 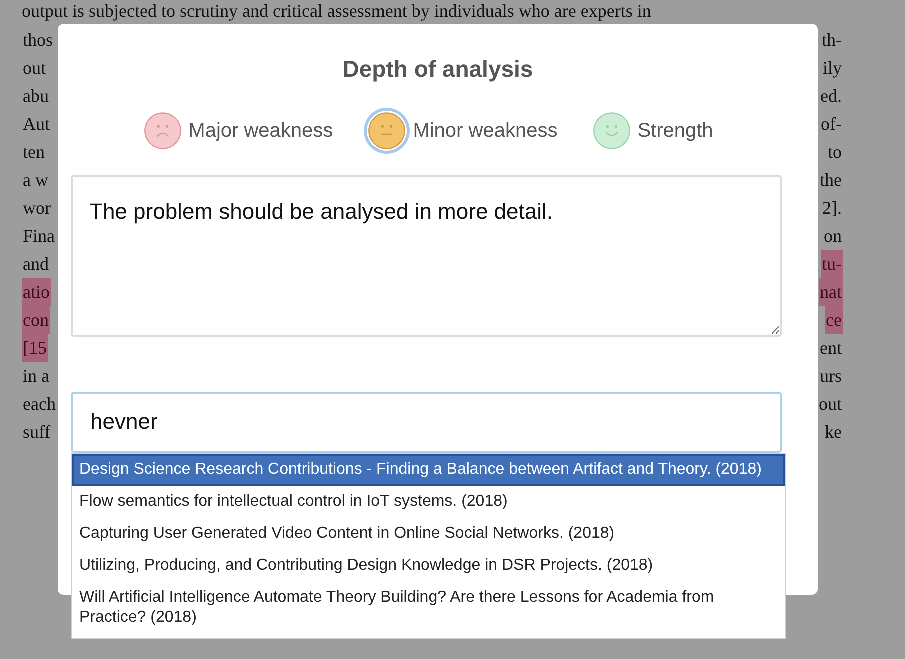 I want to click on document-text: a w, so click(x=36, y=180).